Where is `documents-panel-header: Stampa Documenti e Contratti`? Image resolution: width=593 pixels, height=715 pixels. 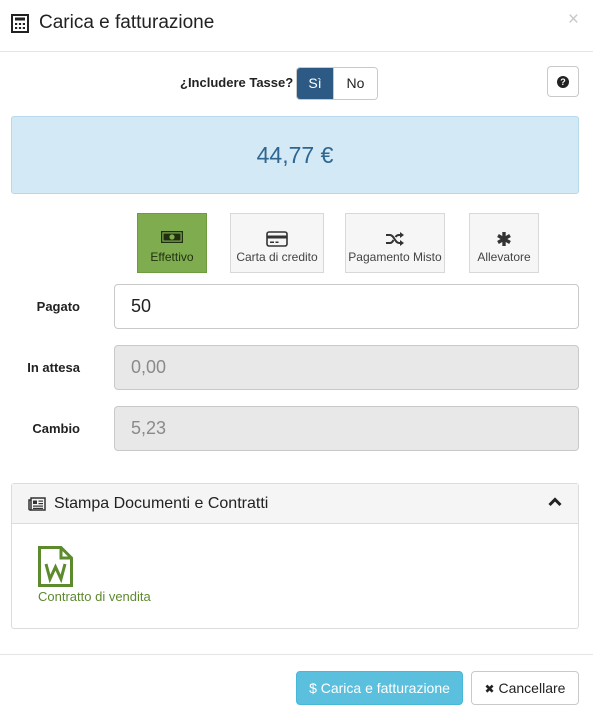 documents-panel-header: Stampa Documenti e Contratti is located at coordinates (295, 504).